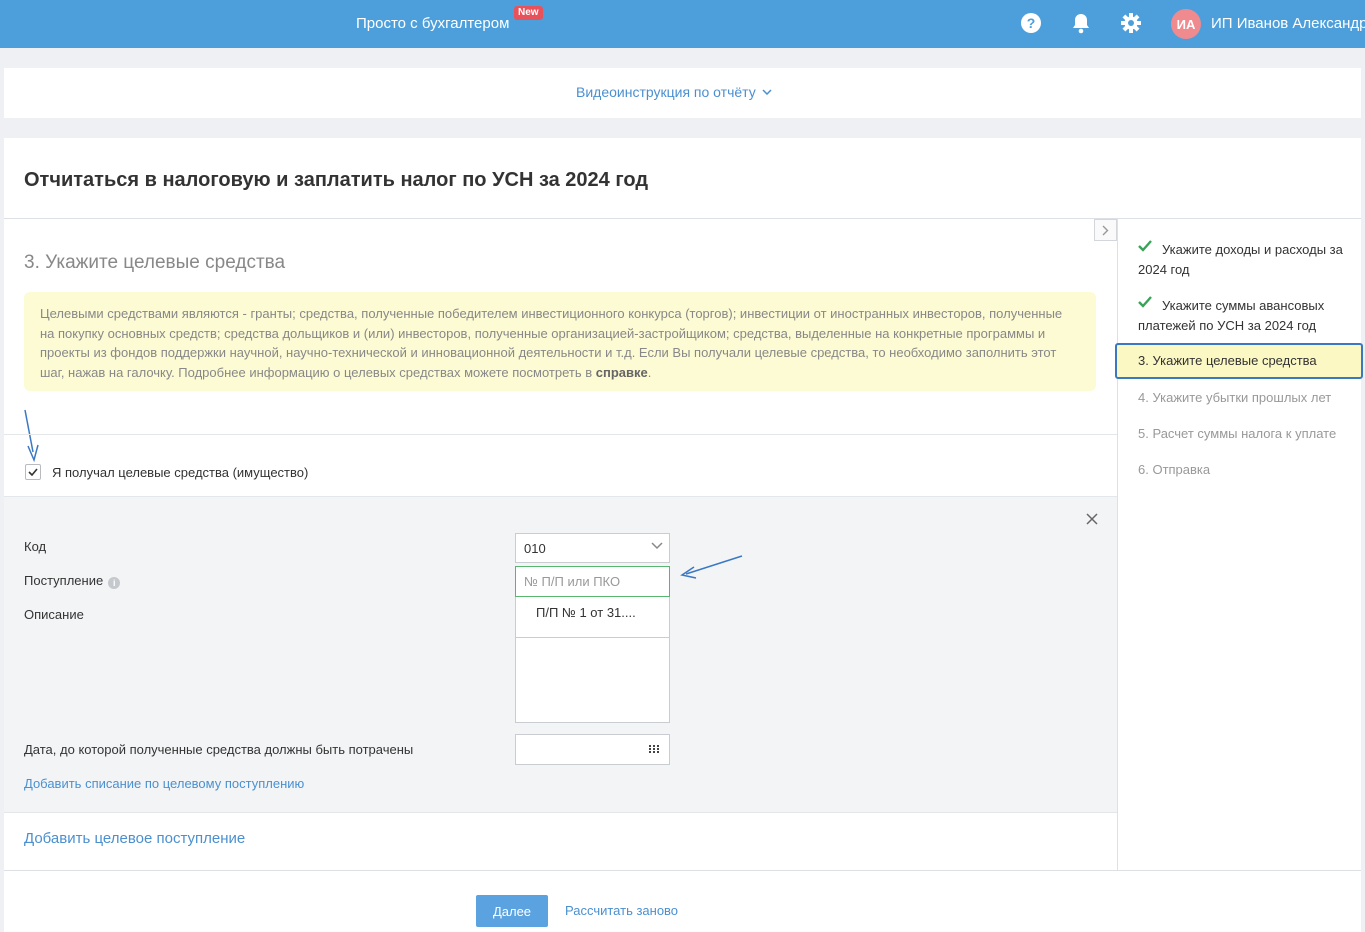 The width and height of the screenshot is (1365, 932). What do you see at coordinates (654, 749) in the screenshot?
I see `calendar-icon` at bounding box center [654, 749].